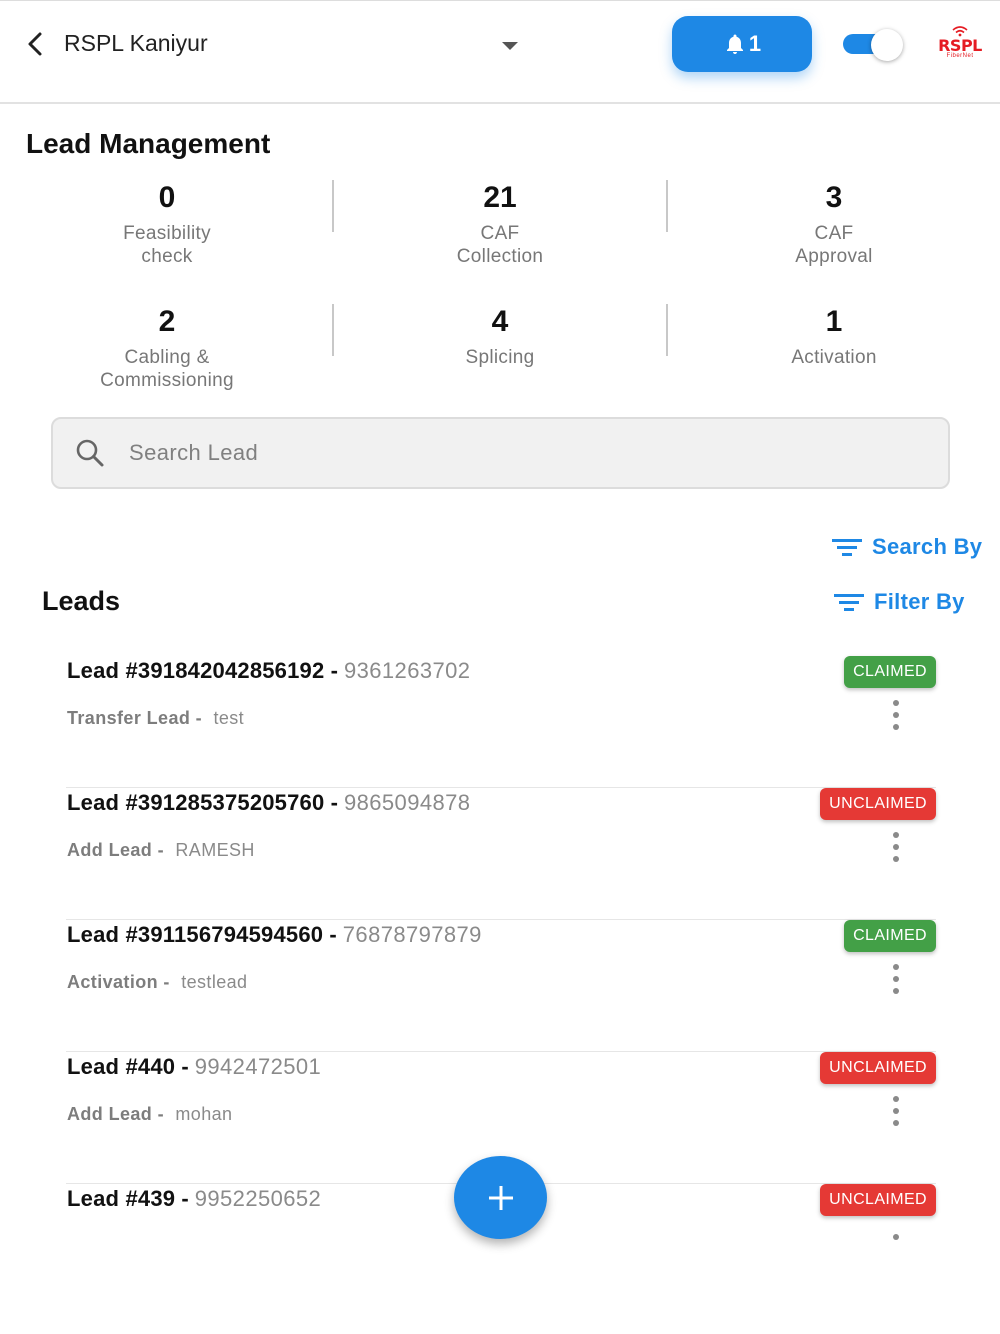  Describe the element at coordinates (136, 43) in the screenshot. I see `branch-name: RSPL Kaniyur` at that location.